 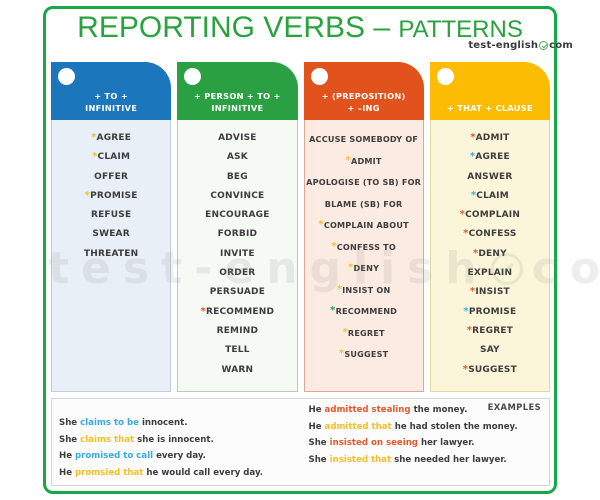 What do you see at coordinates (492, 234) in the screenshot?
I see `verb-label: CONFESS` at bounding box center [492, 234].